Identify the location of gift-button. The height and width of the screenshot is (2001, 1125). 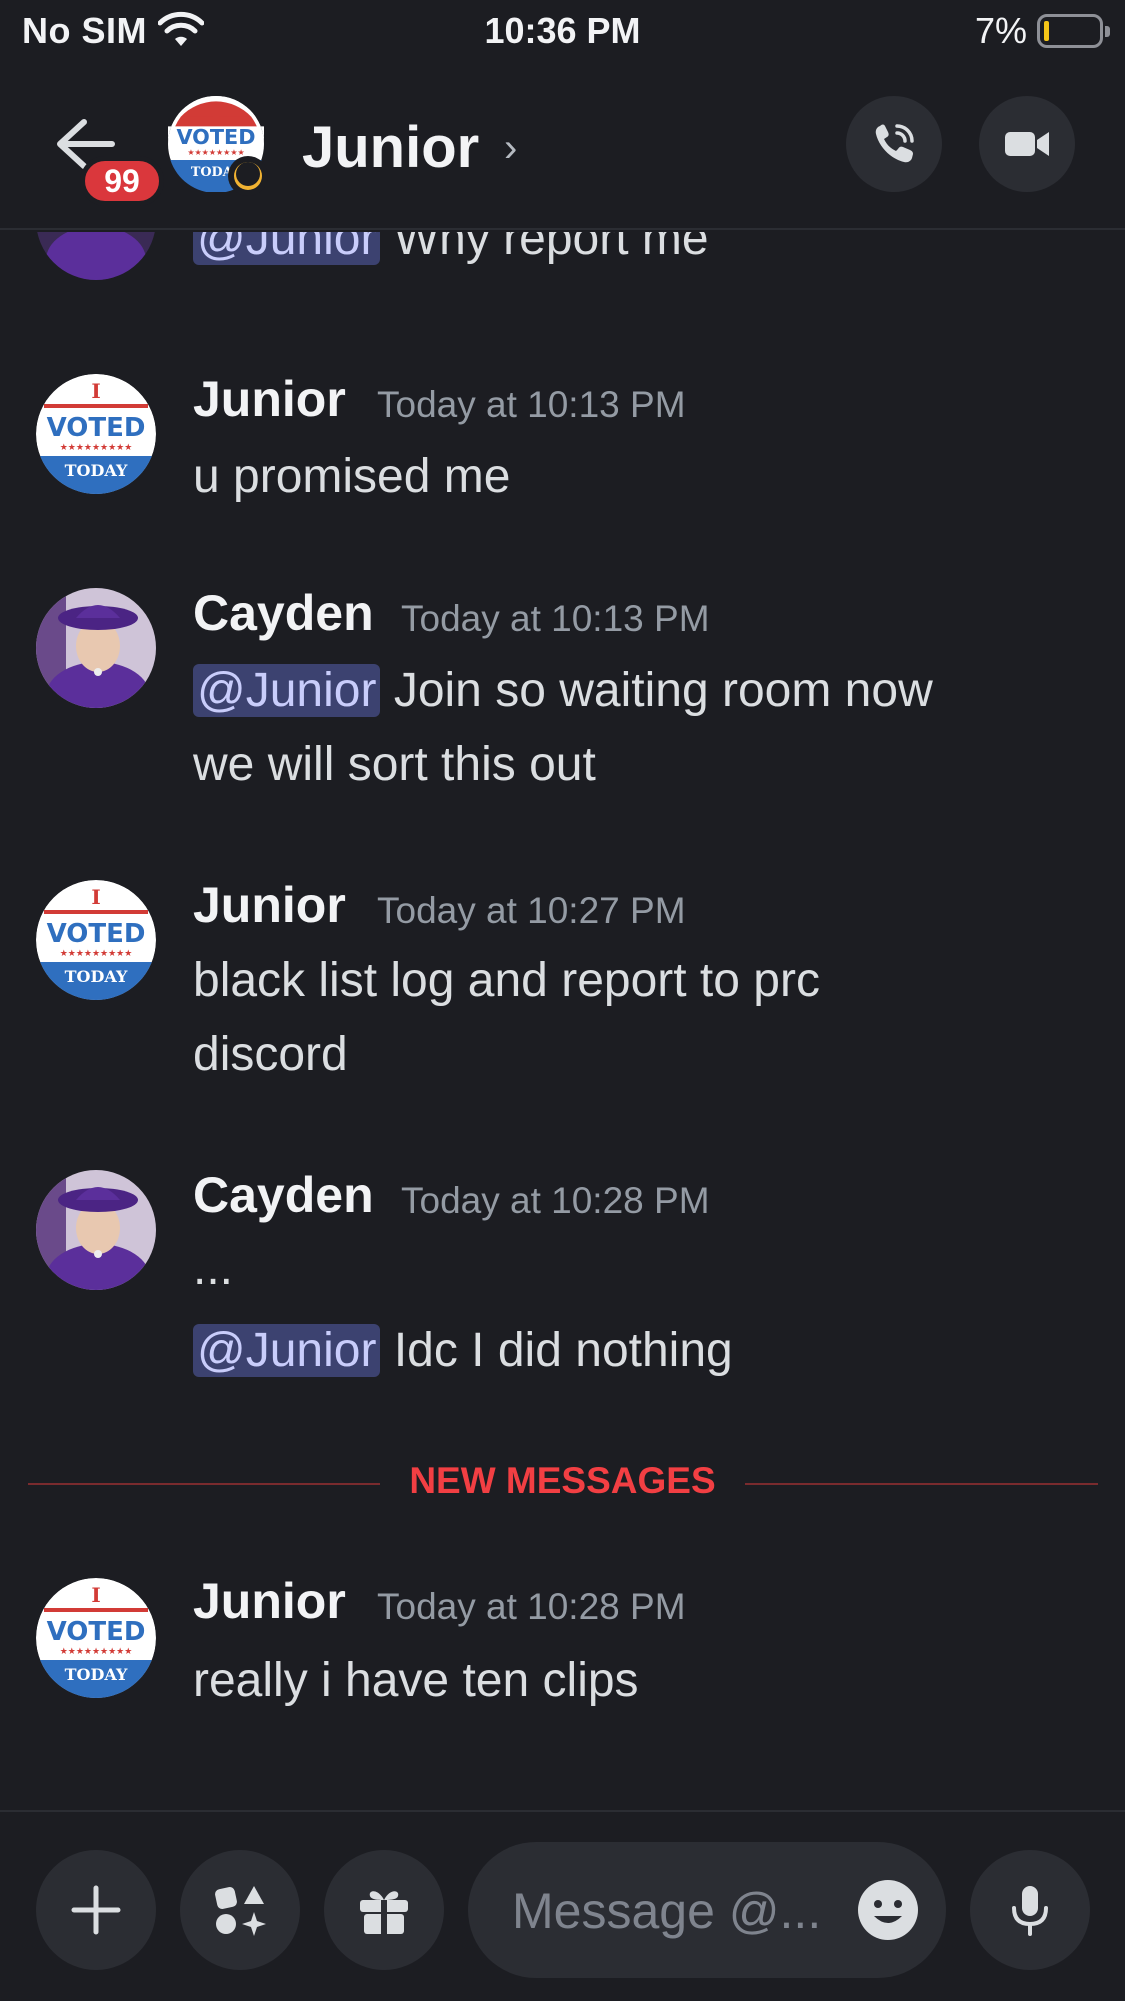
(384, 1910).